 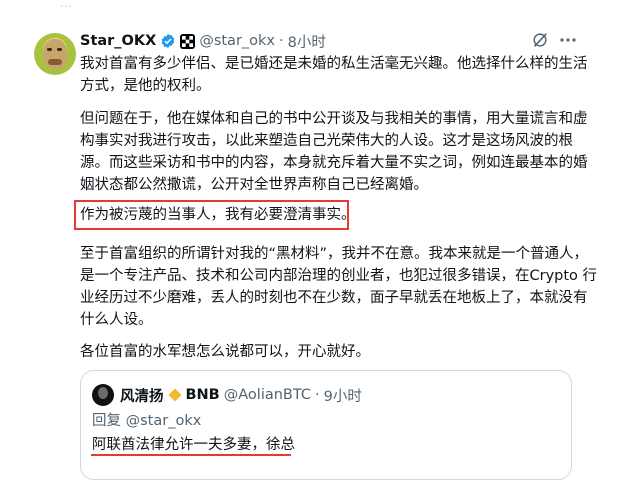 I want to click on bnb-diamond-icon, so click(x=174, y=395).